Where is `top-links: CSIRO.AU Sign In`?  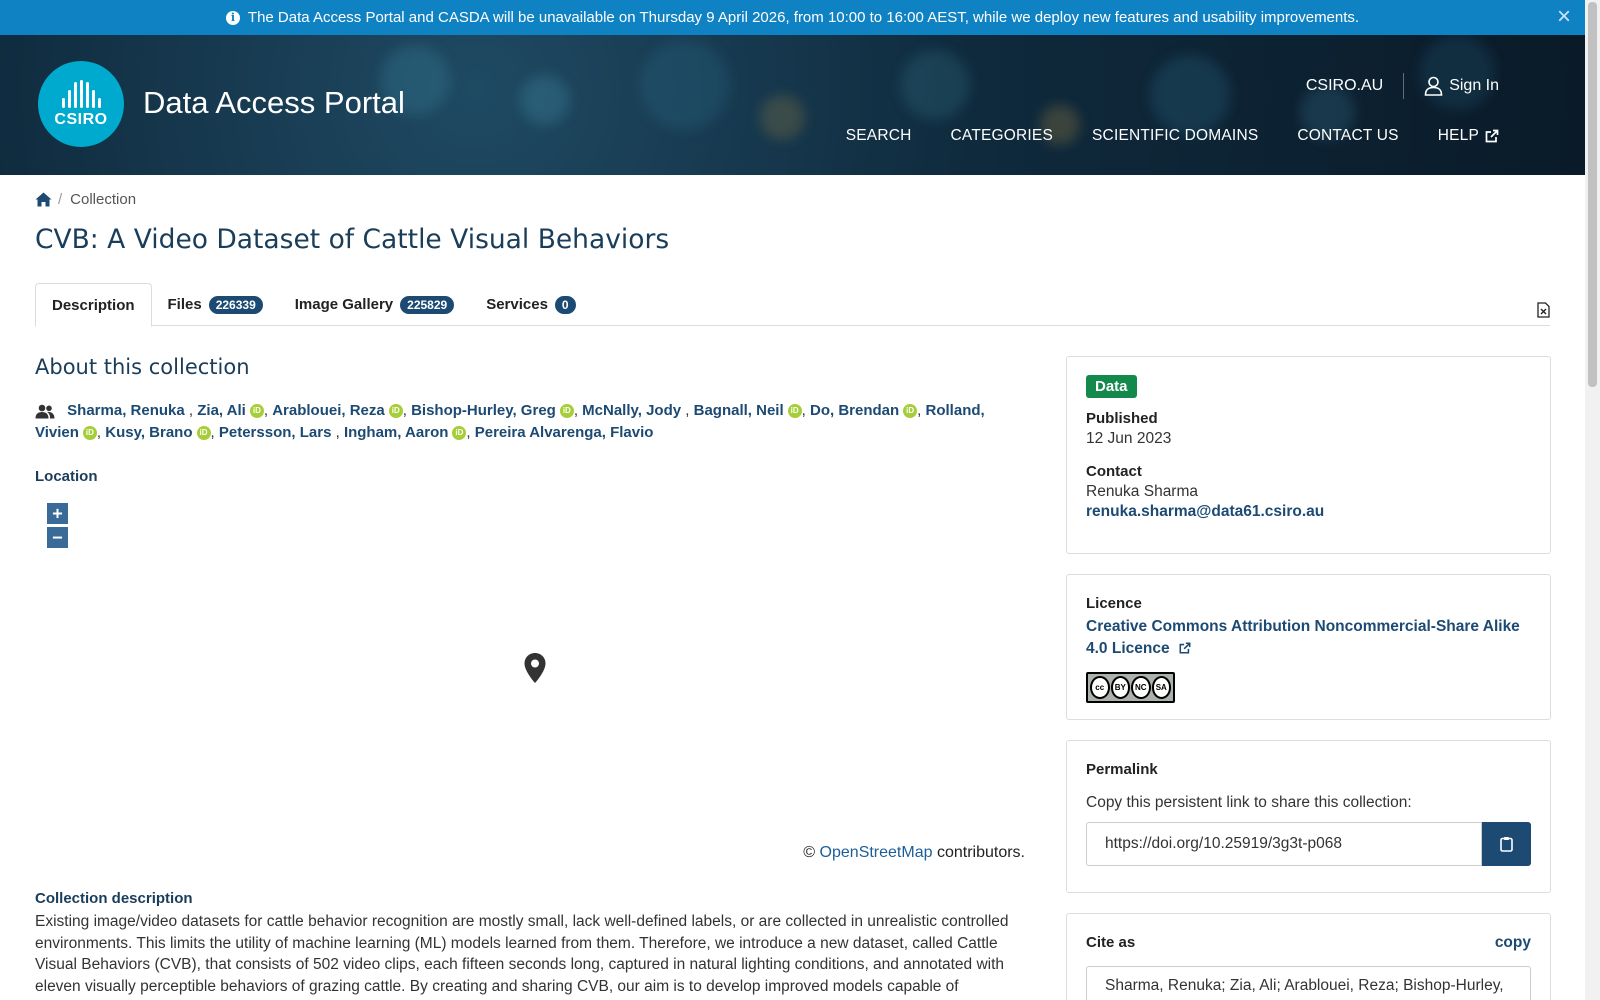
top-links: CSIRO.AU Sign In is located at coordinates (1402, 86).